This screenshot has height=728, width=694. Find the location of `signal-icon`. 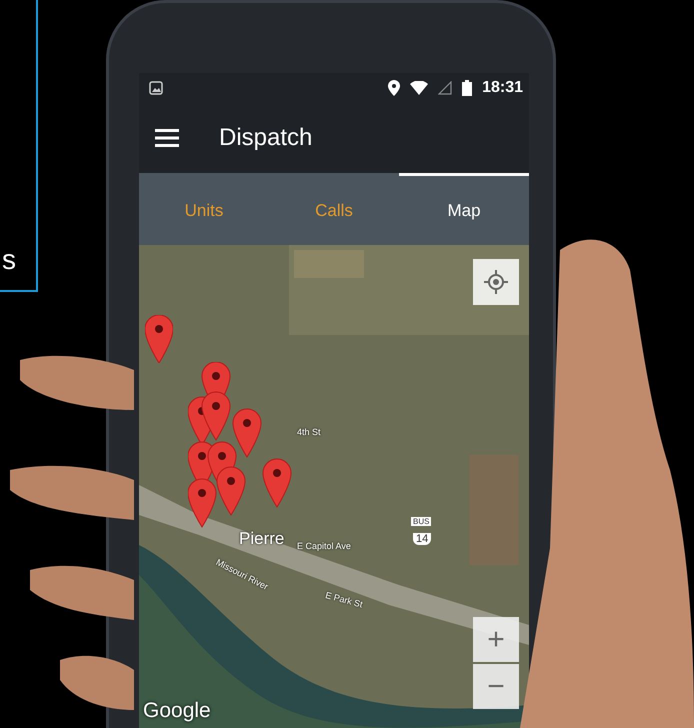

signal-icon is located at coordinates (445, 88).